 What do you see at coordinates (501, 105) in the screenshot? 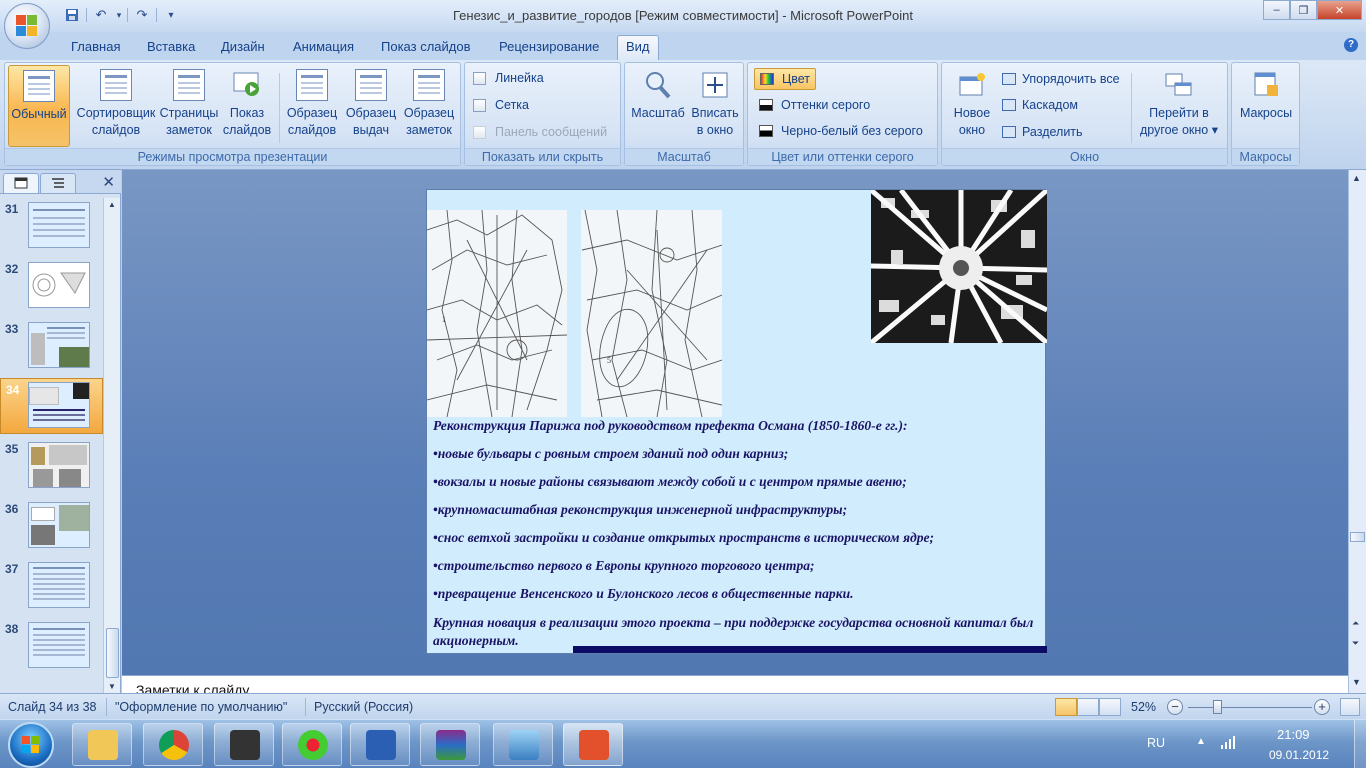
I see `grid-checkbox: Сетка` at bounding box center [501, 105].